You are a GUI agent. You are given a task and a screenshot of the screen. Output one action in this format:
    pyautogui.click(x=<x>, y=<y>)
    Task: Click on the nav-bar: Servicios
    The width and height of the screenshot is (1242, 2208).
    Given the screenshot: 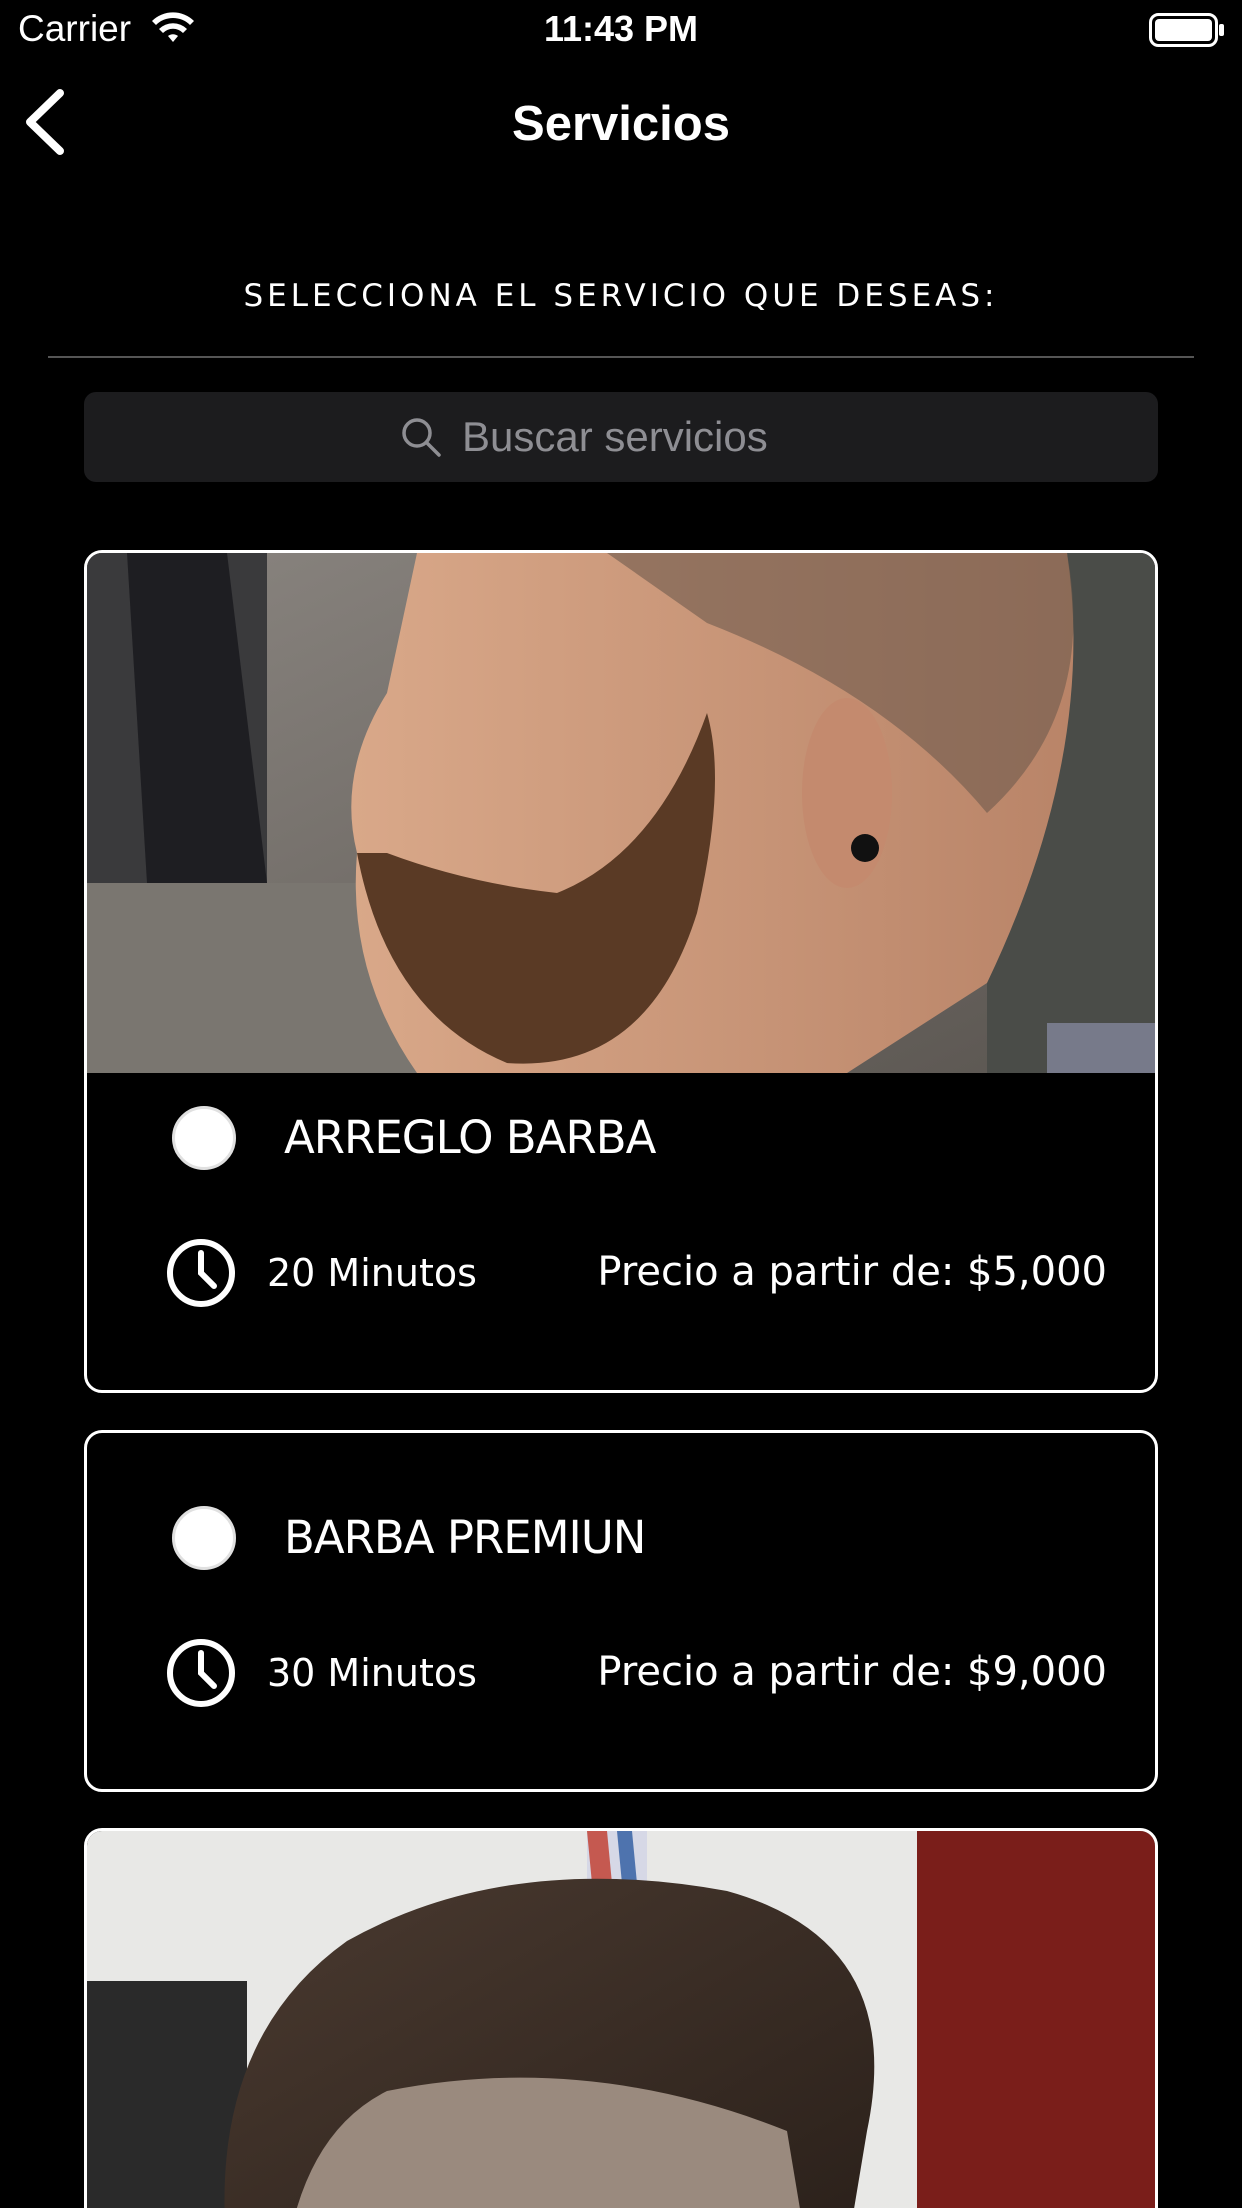 What is the action you would take?
    pyautogui.click(x=621, y=125)
    